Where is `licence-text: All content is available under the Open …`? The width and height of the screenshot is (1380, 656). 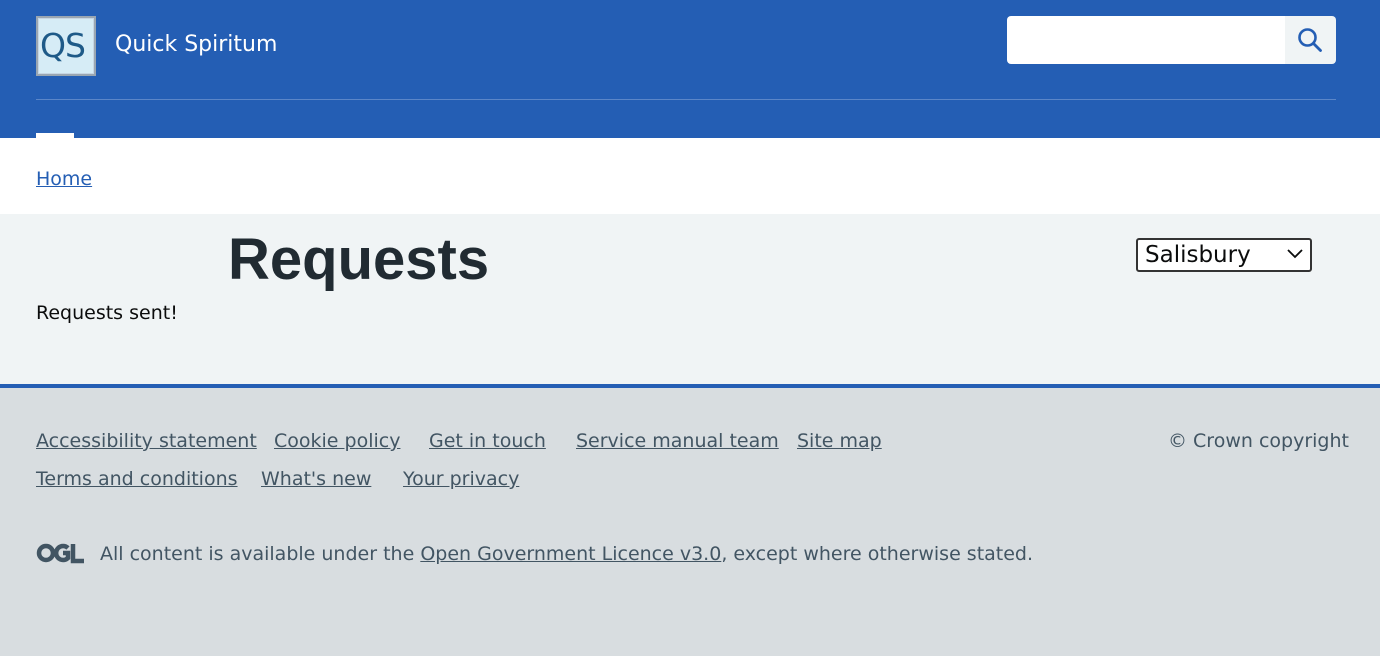
licence-text: All content is available under the Open … is located at coordinates (566, 554).